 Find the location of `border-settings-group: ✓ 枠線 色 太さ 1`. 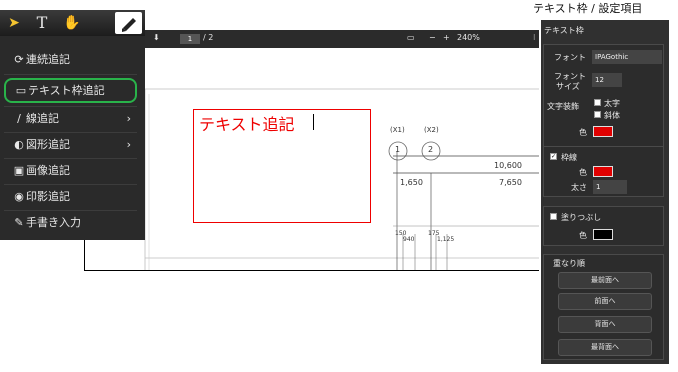

border-settings-group: ✓ 枠線 色 太さ 1 is located at coordinates (603, 171).